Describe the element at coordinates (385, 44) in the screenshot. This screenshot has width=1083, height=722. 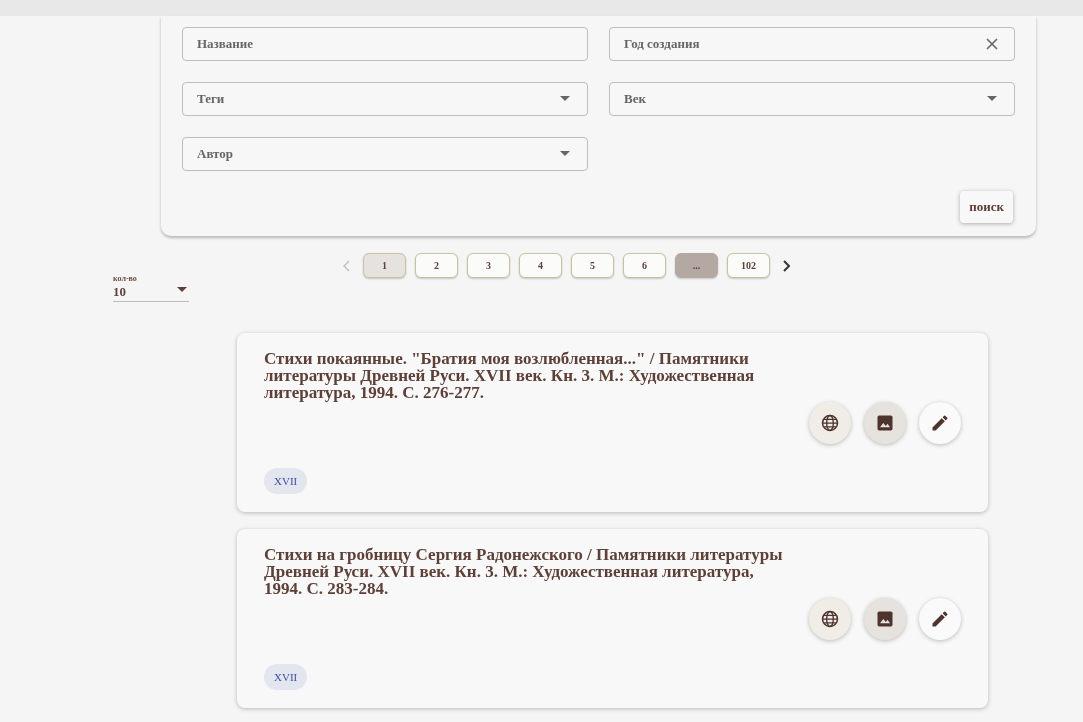
I see `input-field: Название` at that location.